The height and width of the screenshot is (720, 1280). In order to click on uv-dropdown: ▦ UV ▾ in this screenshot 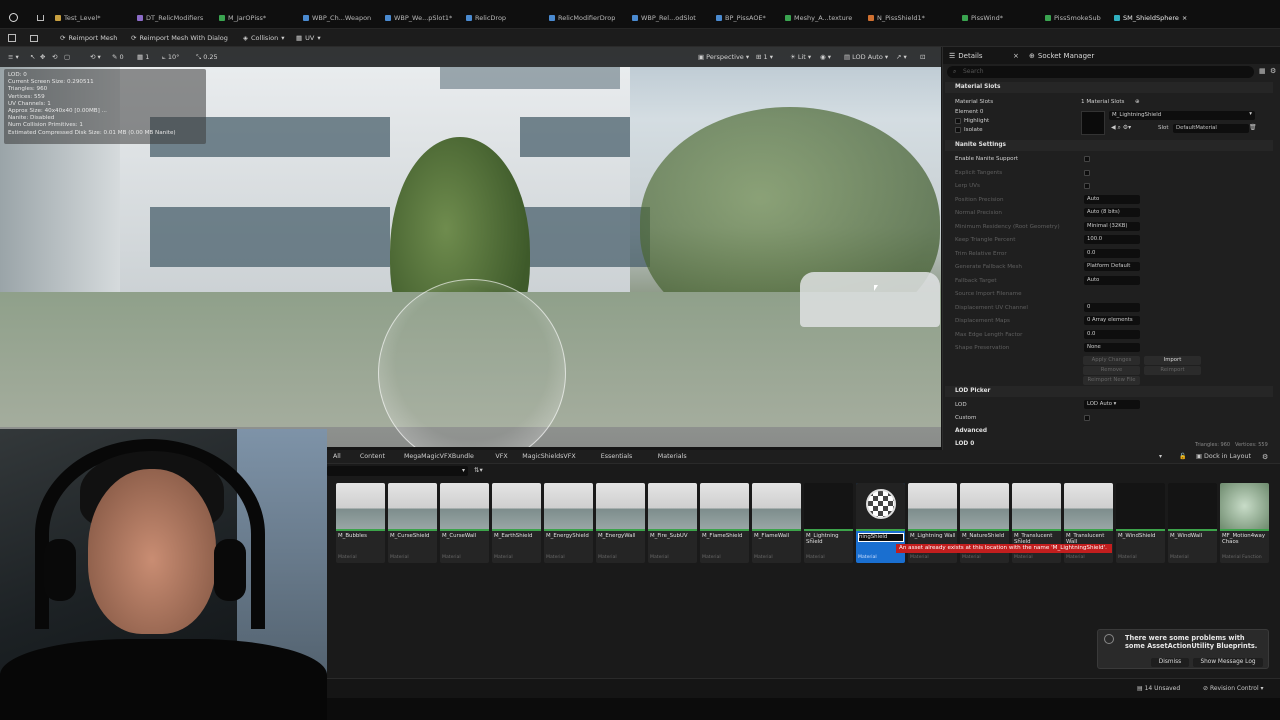, I will do `click(308, 38)`.